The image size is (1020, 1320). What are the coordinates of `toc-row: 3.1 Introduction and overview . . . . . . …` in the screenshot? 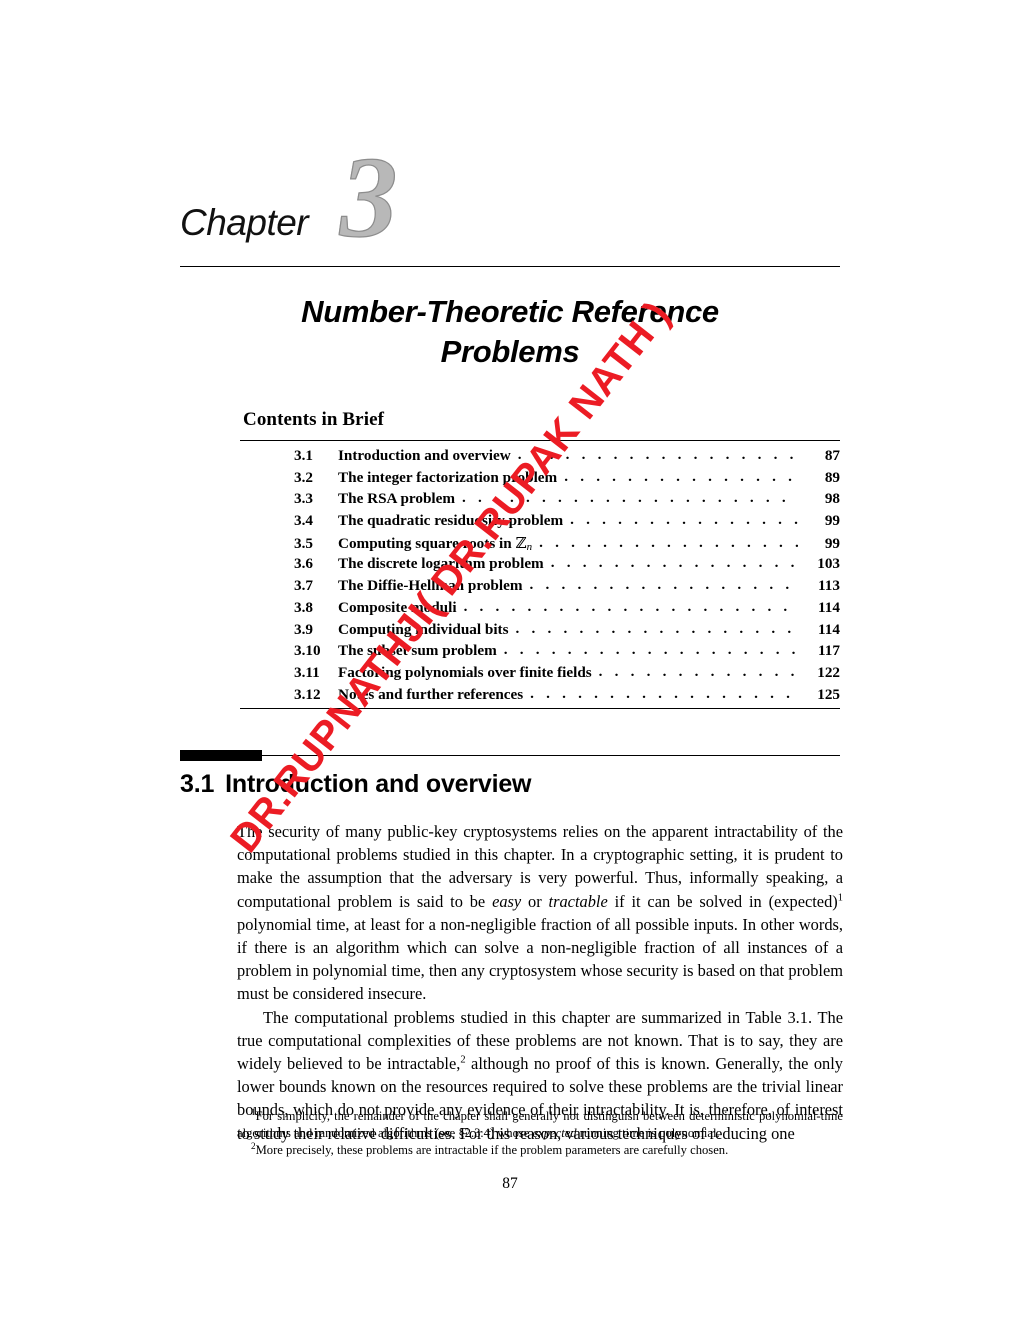 It's located at (540, 457).